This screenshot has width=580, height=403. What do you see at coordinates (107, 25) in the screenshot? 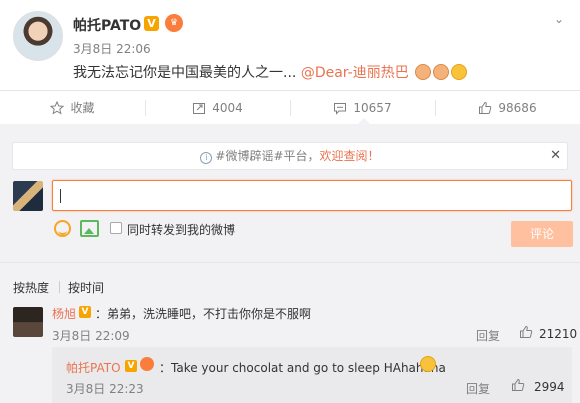
I see `post-author: 帕托PATO` at bounding box center [107, 25].